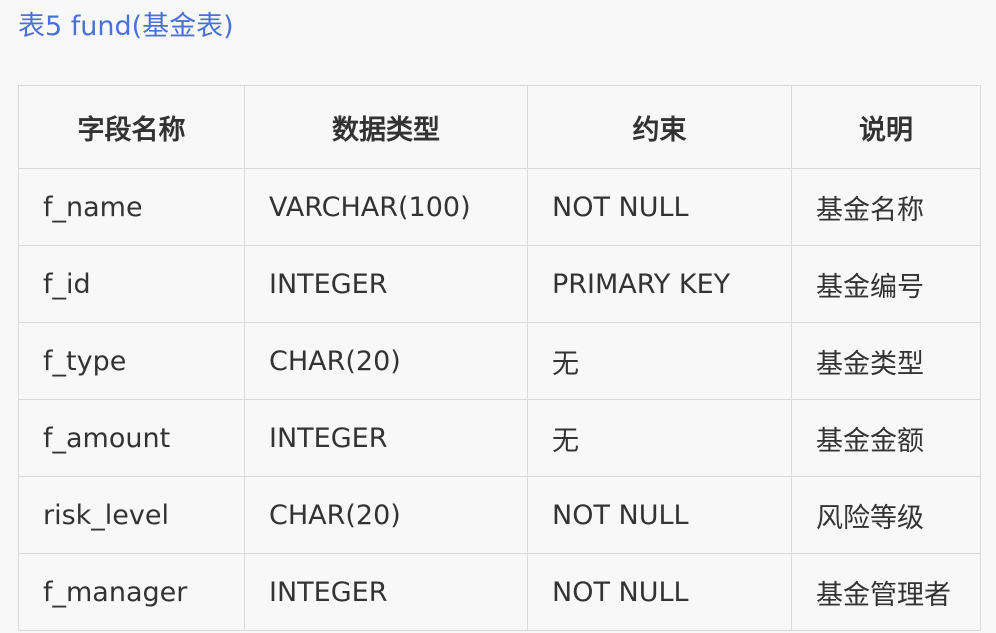 Image resolution: width=996 pixels, height=633 pixels. I want to click on table-row: f_amount INTEGER 无 基金金额, so click(499, 438).